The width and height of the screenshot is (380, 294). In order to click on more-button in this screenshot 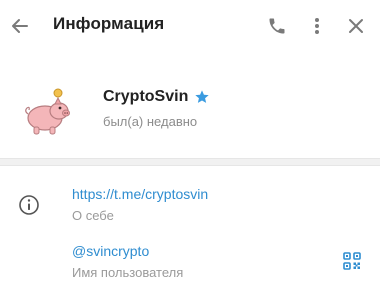, I will do `click(317, 26)`.